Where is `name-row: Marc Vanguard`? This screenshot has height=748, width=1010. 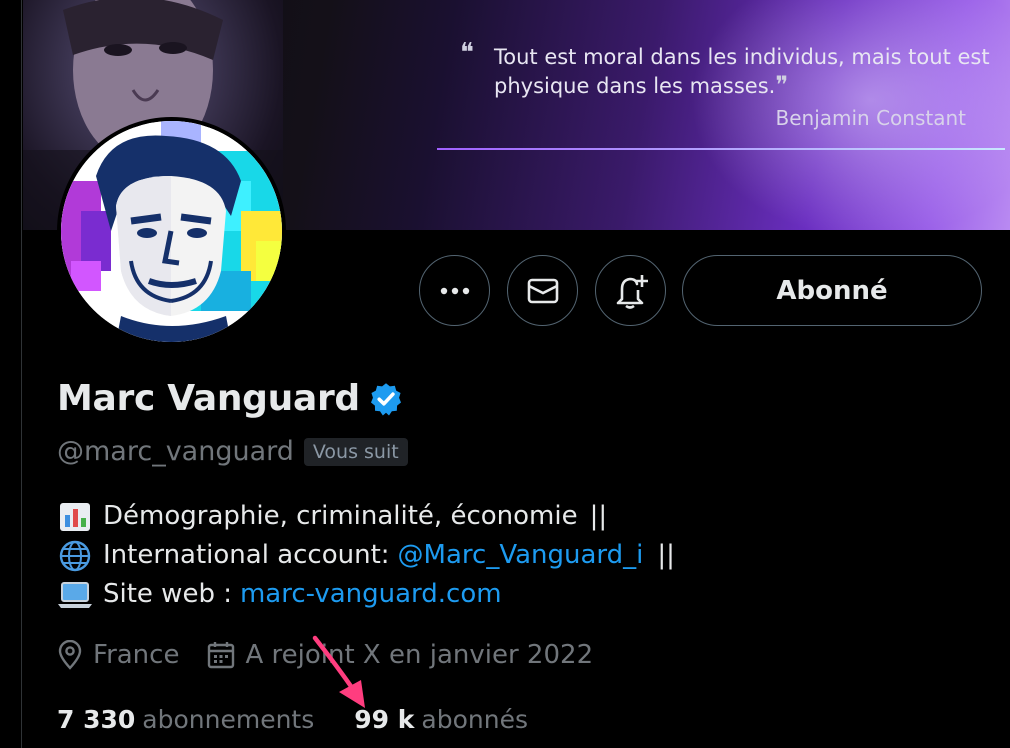 name-row: Marc Vanguard is located at coordinates (230, 398).